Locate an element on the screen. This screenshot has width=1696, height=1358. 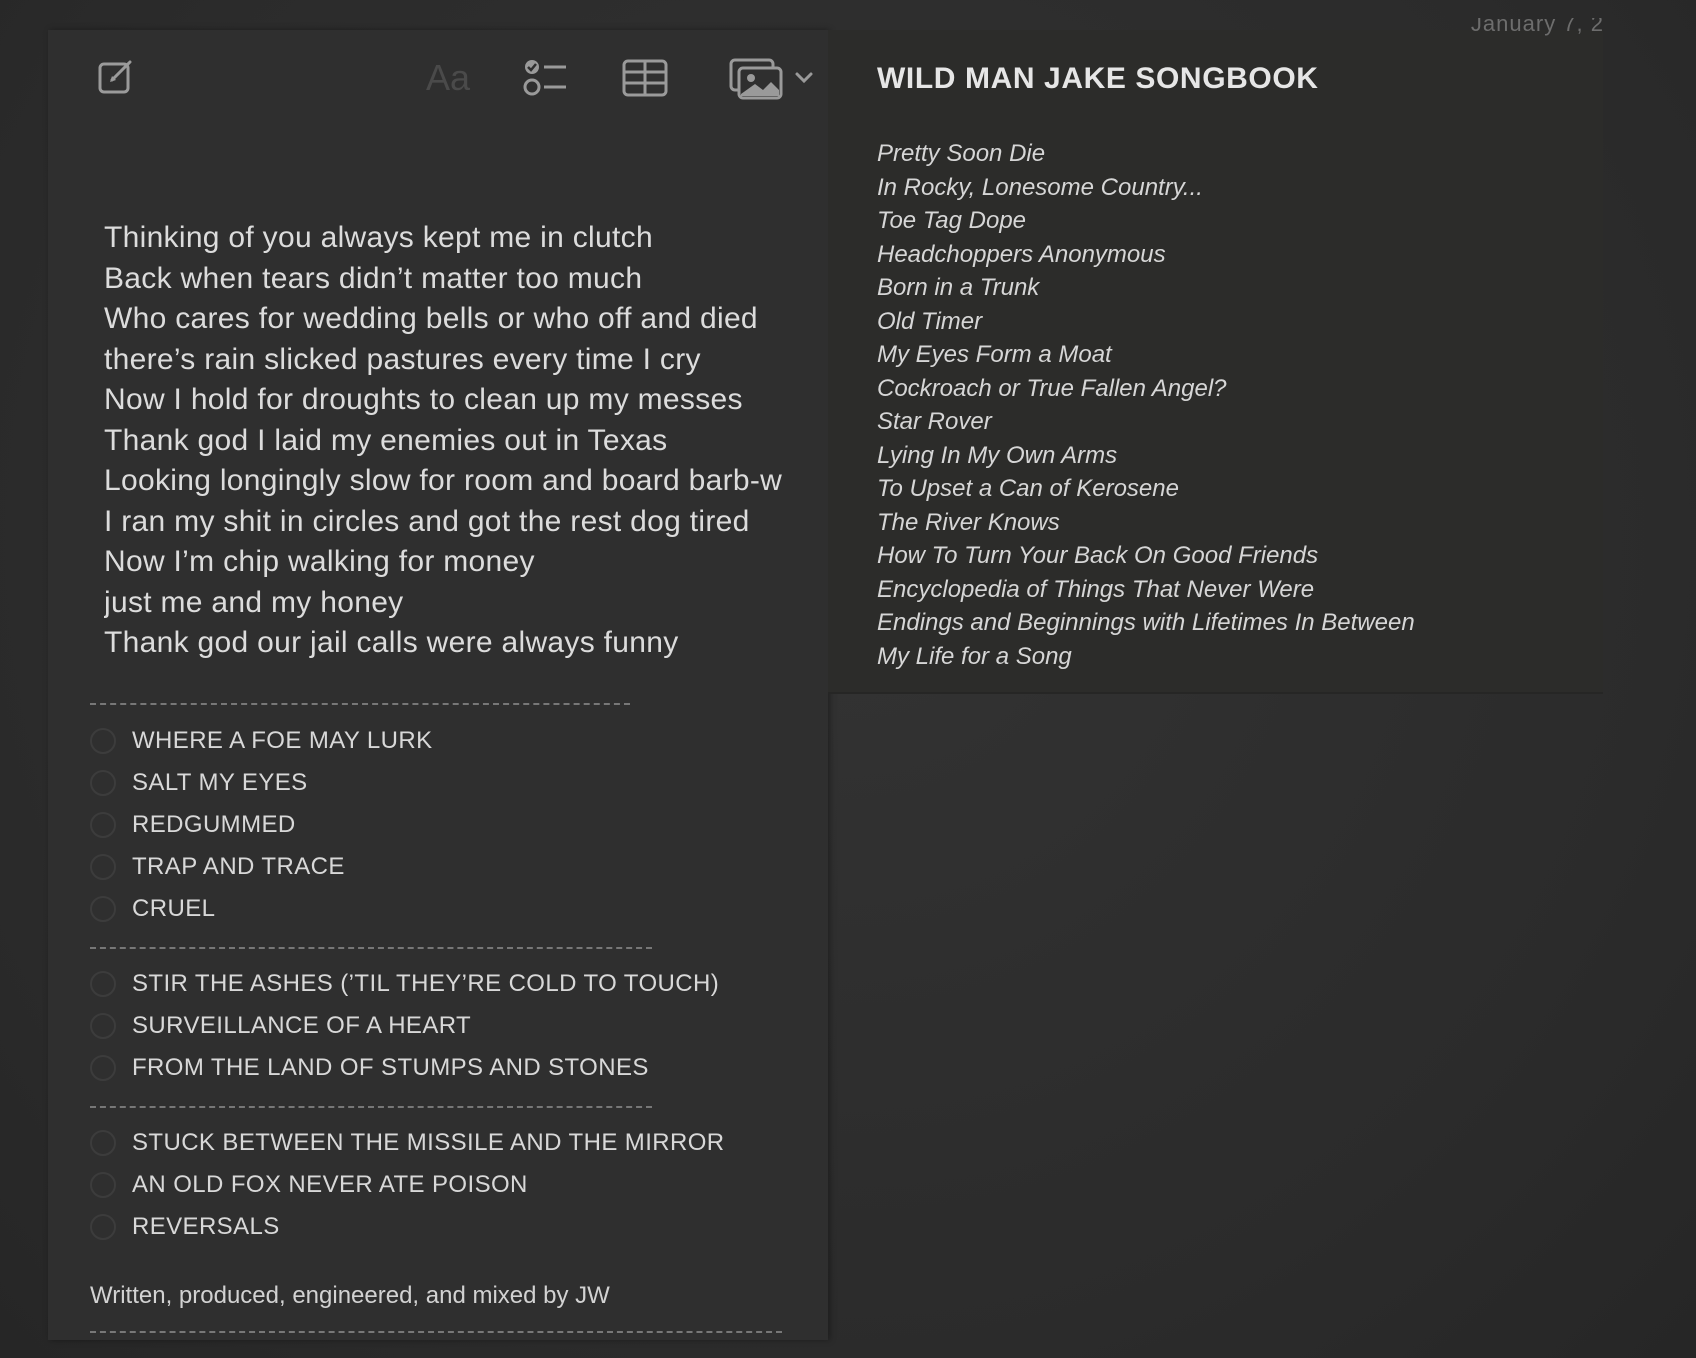
song-title: Cockroach or True Fallen Angel? is located at coordinates (1052, 388).